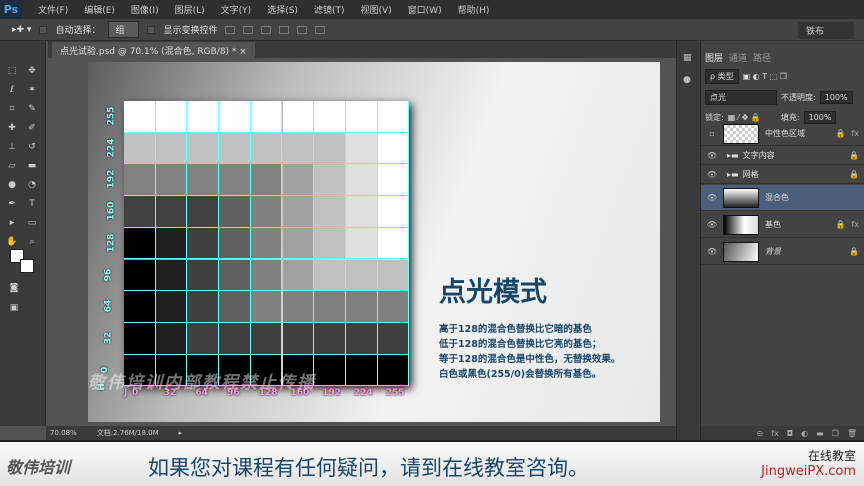 The image size is (864, 486). I want to click on brush-tool-icon: ✐, so click(32, 128).